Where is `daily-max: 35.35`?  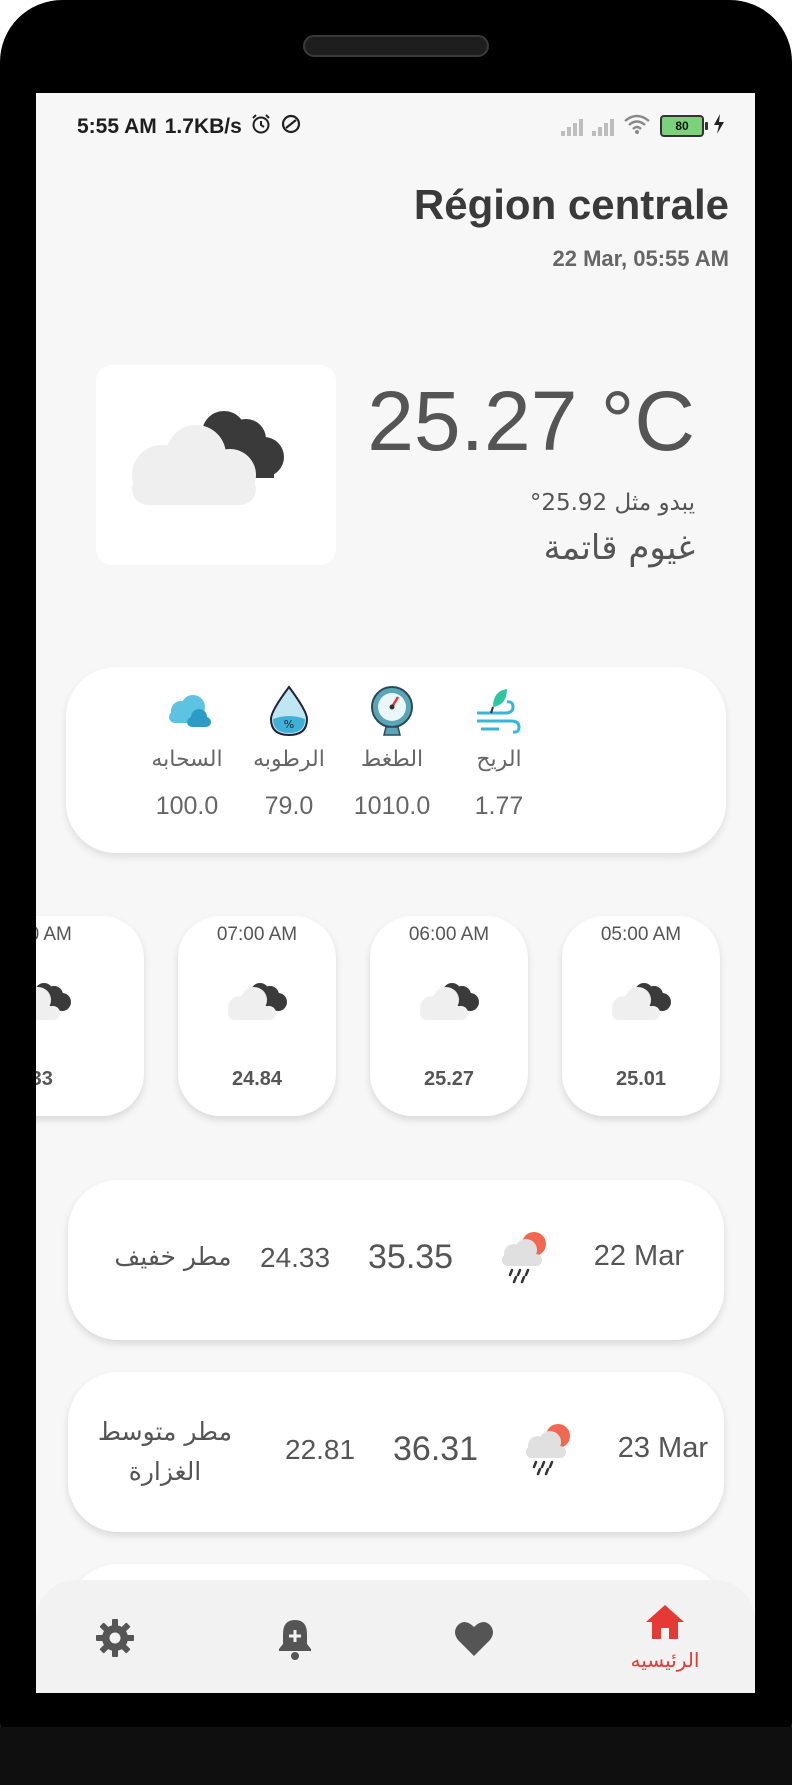 daily-max: 35.35 is located at coordinates (411, 1257).